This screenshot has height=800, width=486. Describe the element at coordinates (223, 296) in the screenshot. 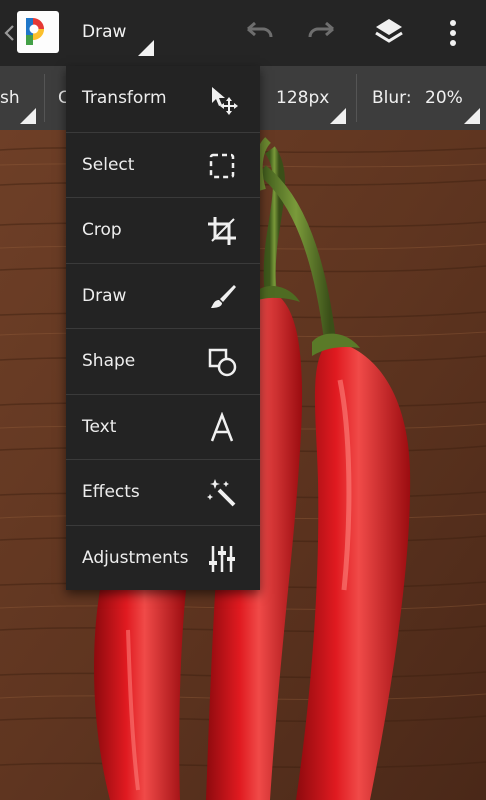

I see `brush-icon` at that location.